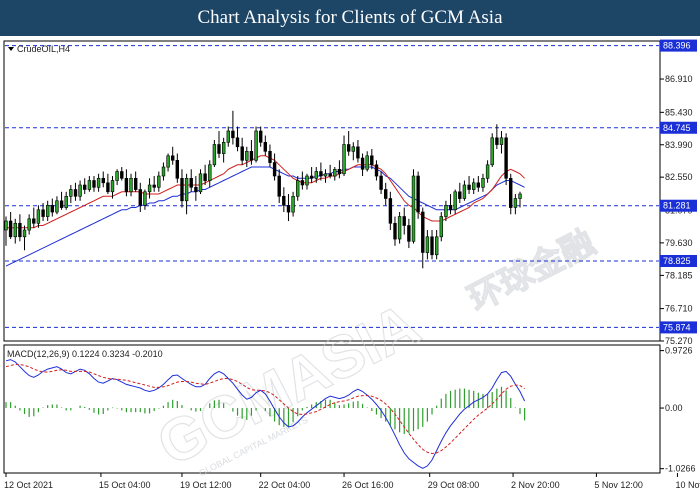  What do you see at coordinates (674, 408) in the screenshot?
I see `macd-tick-label: 0.00` at bounding box center [674, 408].